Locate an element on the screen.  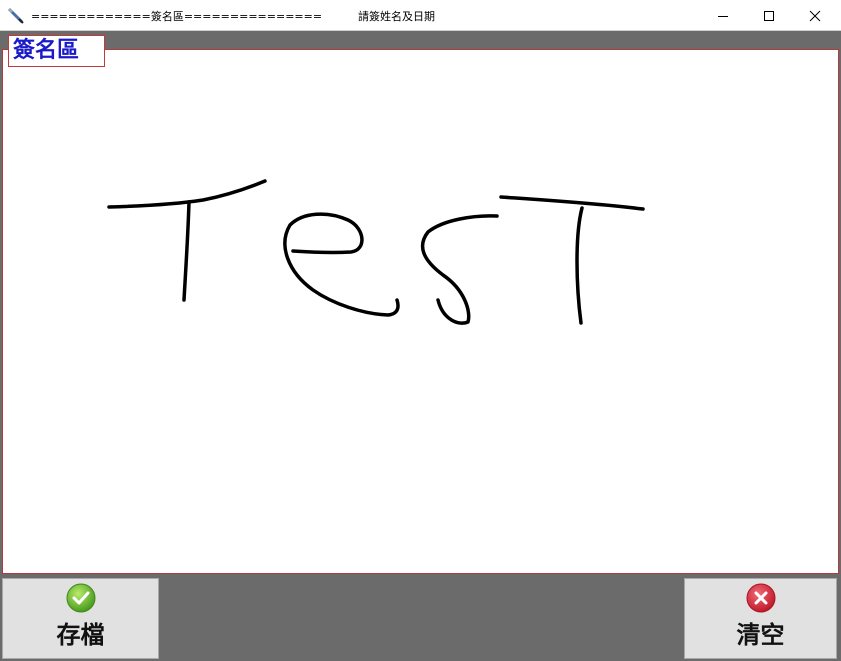
close-button is located at coordinates (815, 15).